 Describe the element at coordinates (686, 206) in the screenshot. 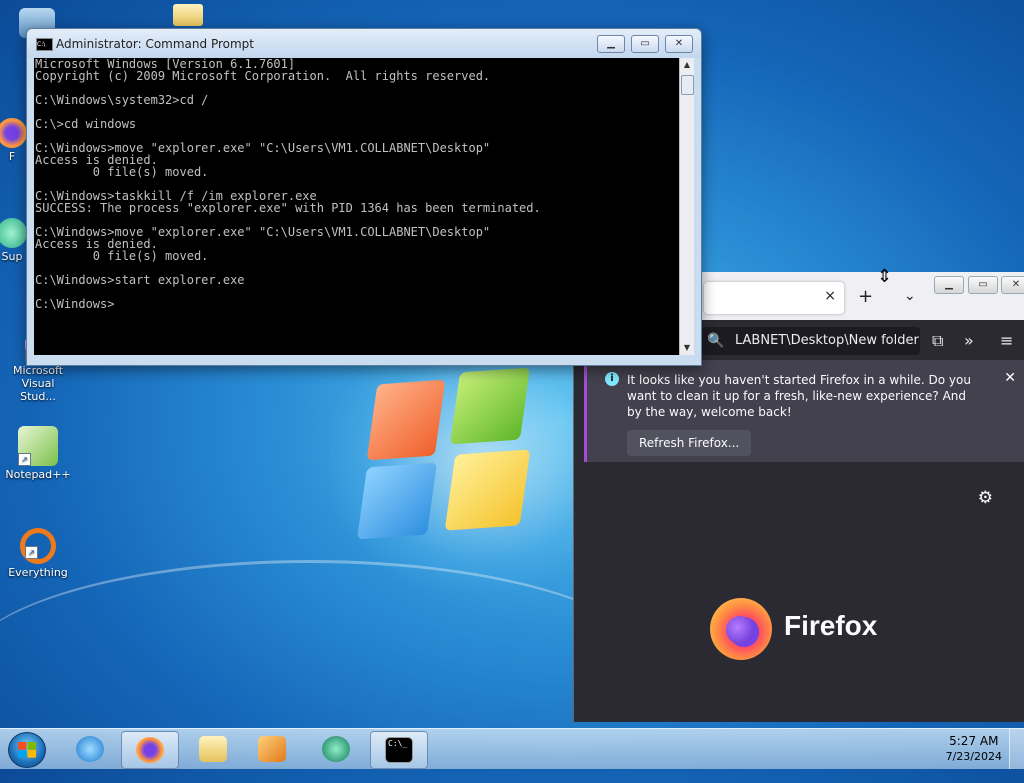

I see `vertical-scrollbar: ▲ ▼` at that location.